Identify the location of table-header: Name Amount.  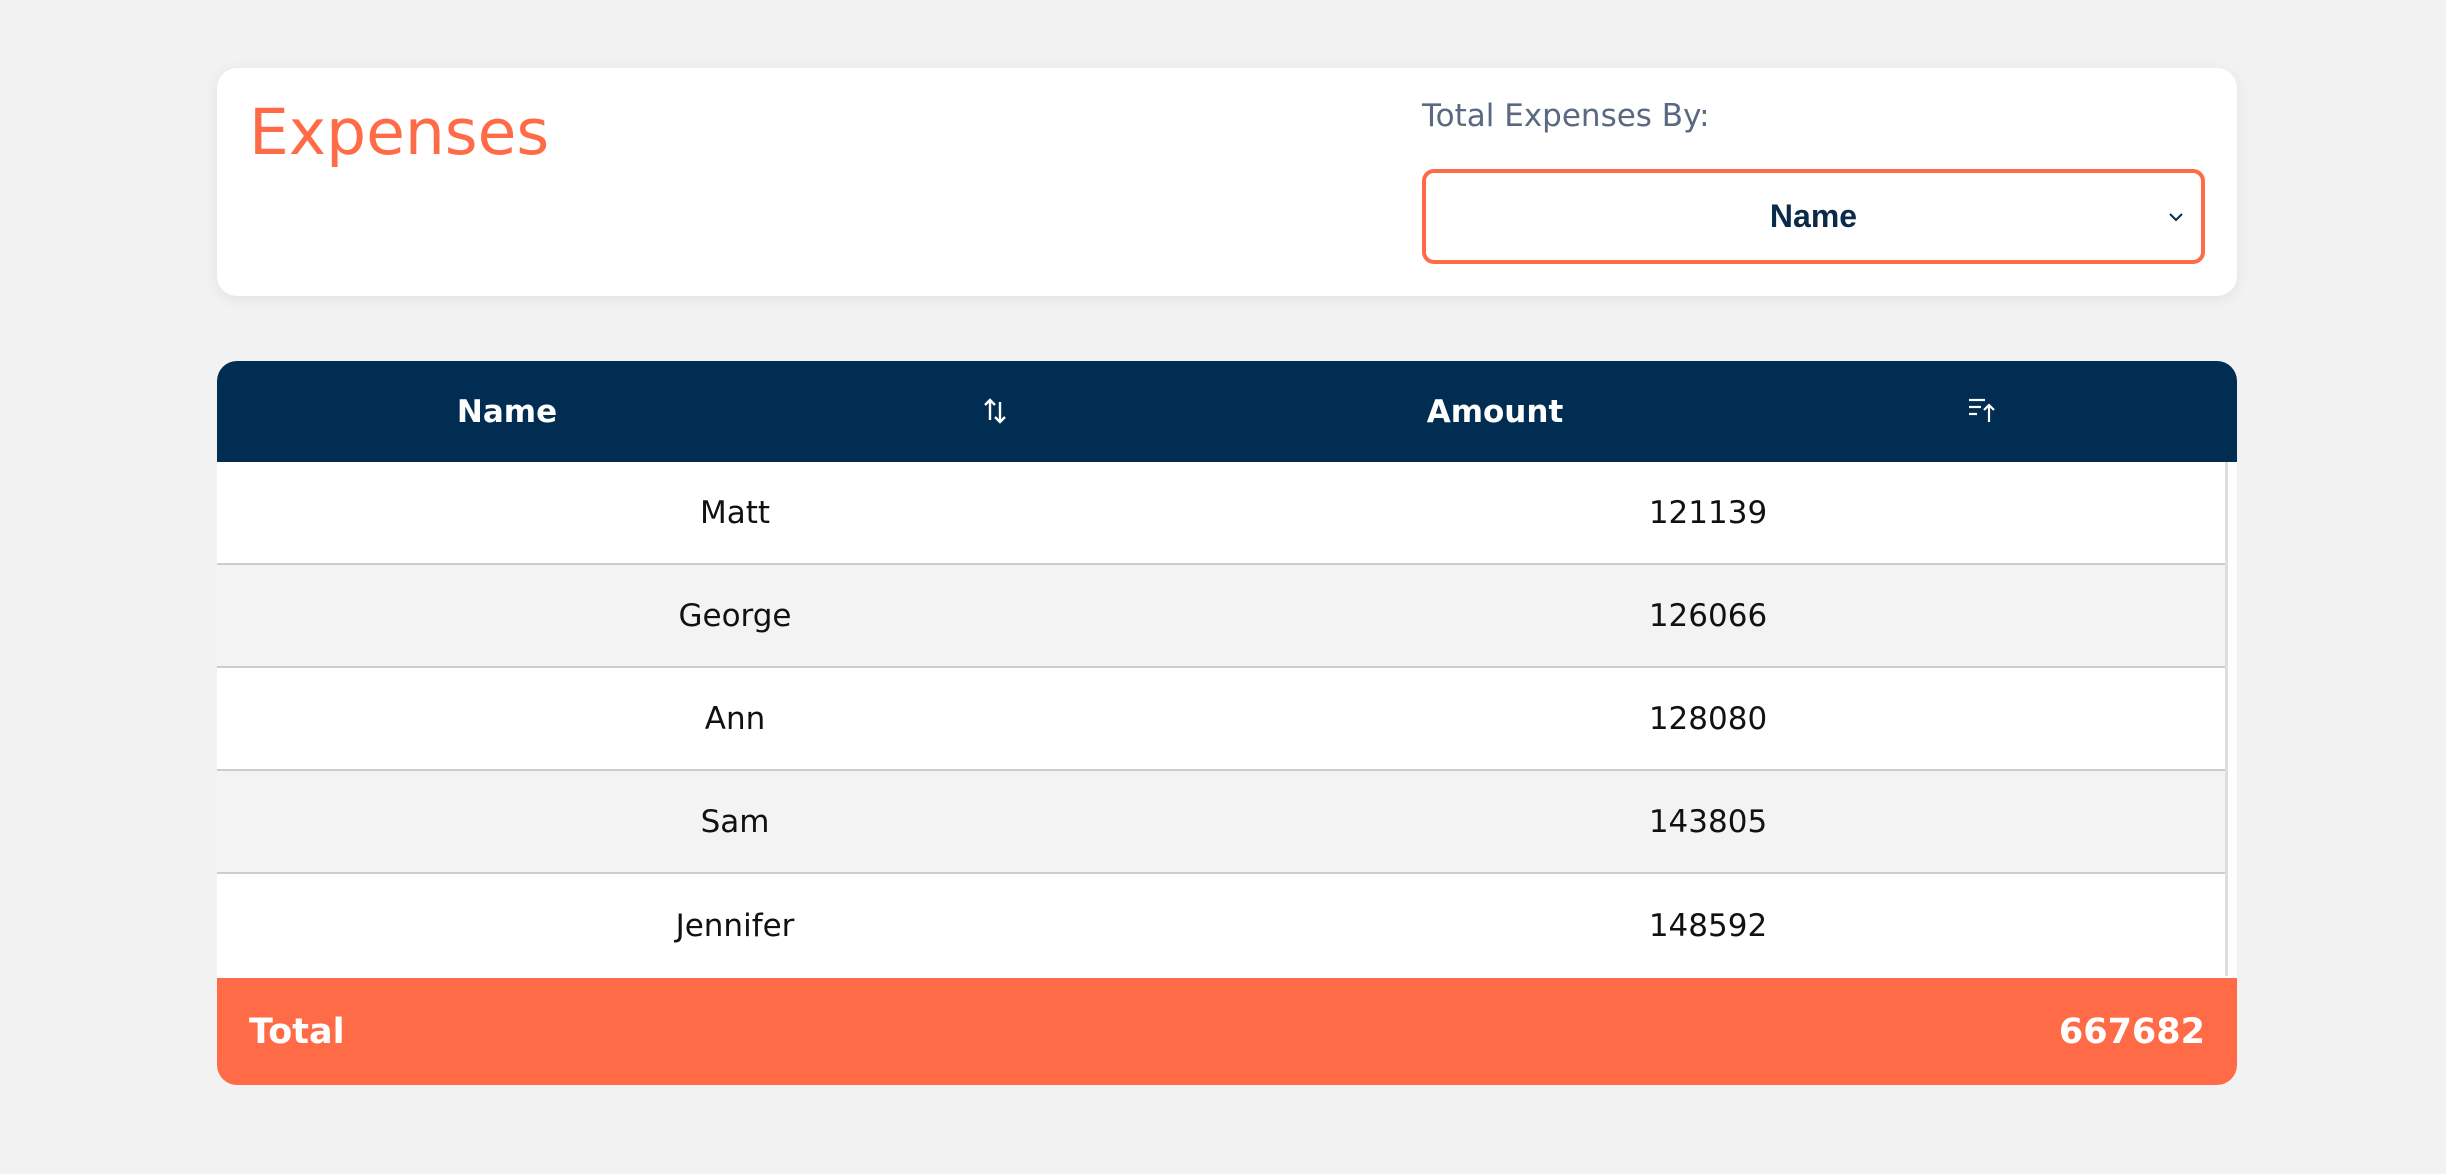
(1227, 411).